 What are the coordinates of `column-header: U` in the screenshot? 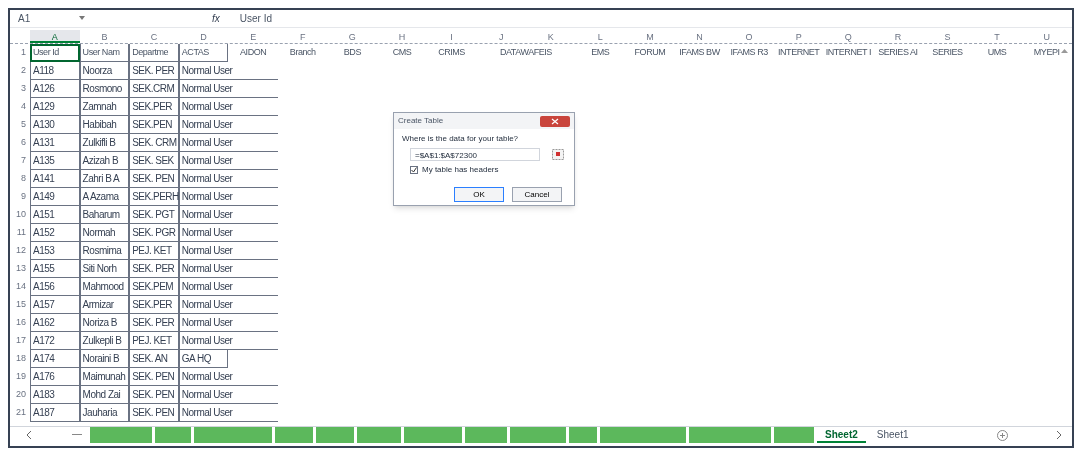 It's located at (1046, 36).